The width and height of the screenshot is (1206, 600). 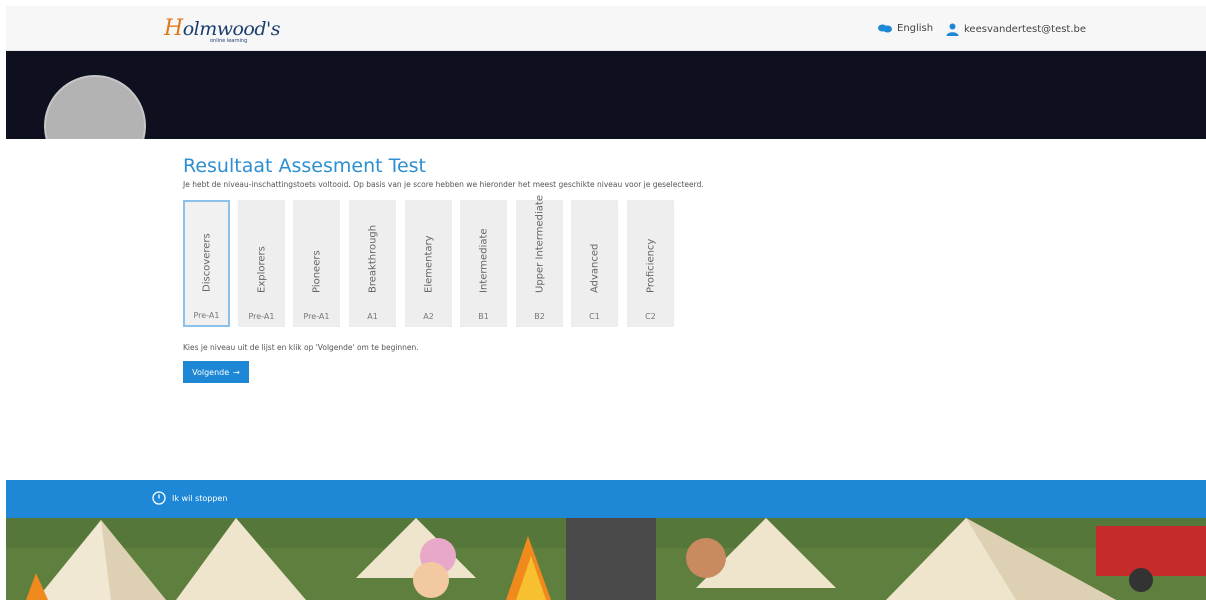 I want to click on level-option-intermediate: Intermediate B1, so click(x=483, y=263).